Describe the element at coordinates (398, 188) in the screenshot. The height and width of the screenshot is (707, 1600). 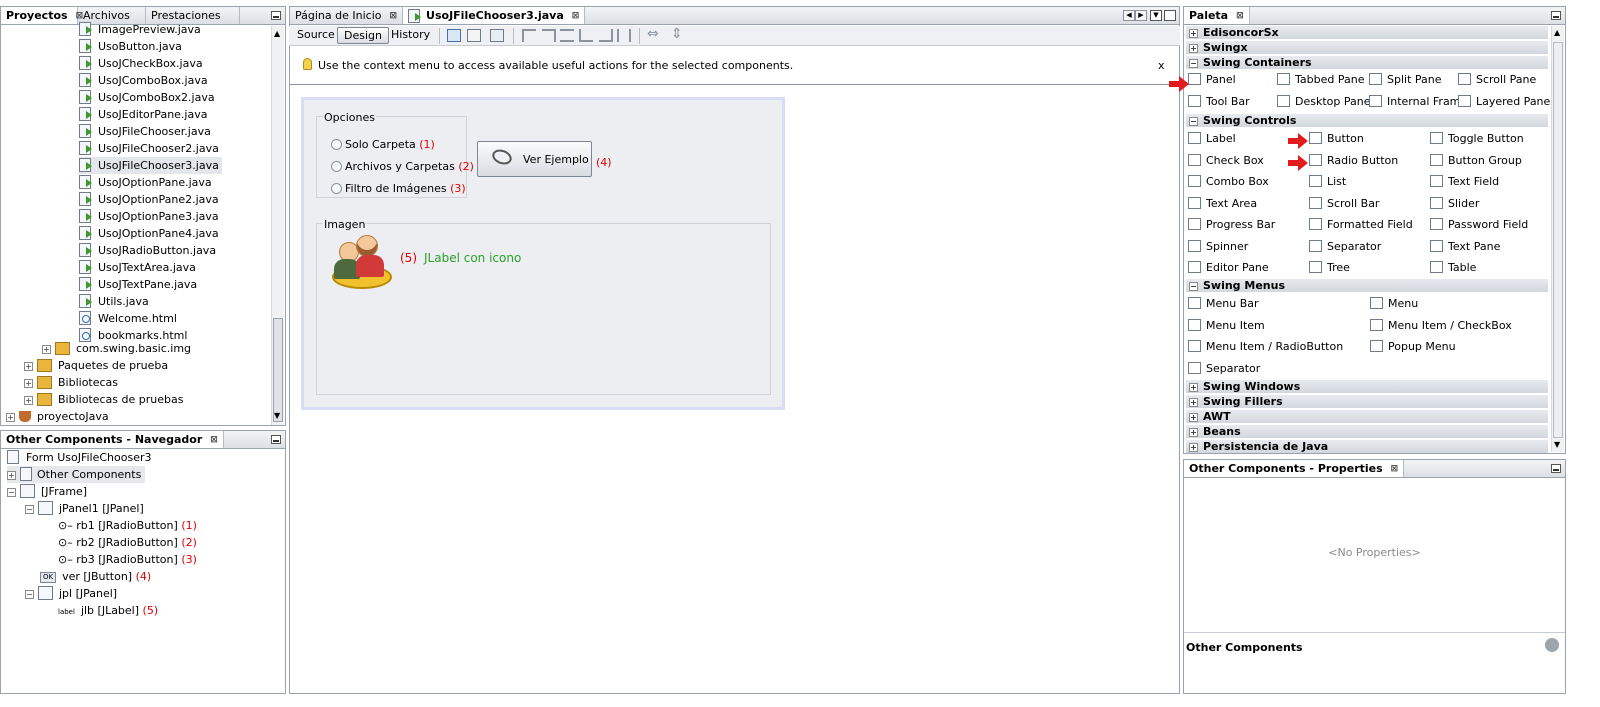
I see `radio-filtro-imagenes: Filtro de Imágenes (3)` at that location.